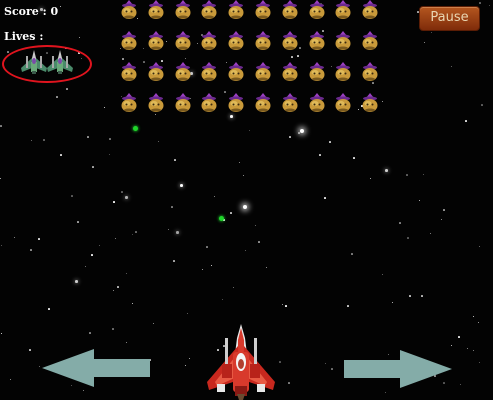  Describe the element at coordinates (302, 131) in the screenshot. I see `bright-star` at that location.